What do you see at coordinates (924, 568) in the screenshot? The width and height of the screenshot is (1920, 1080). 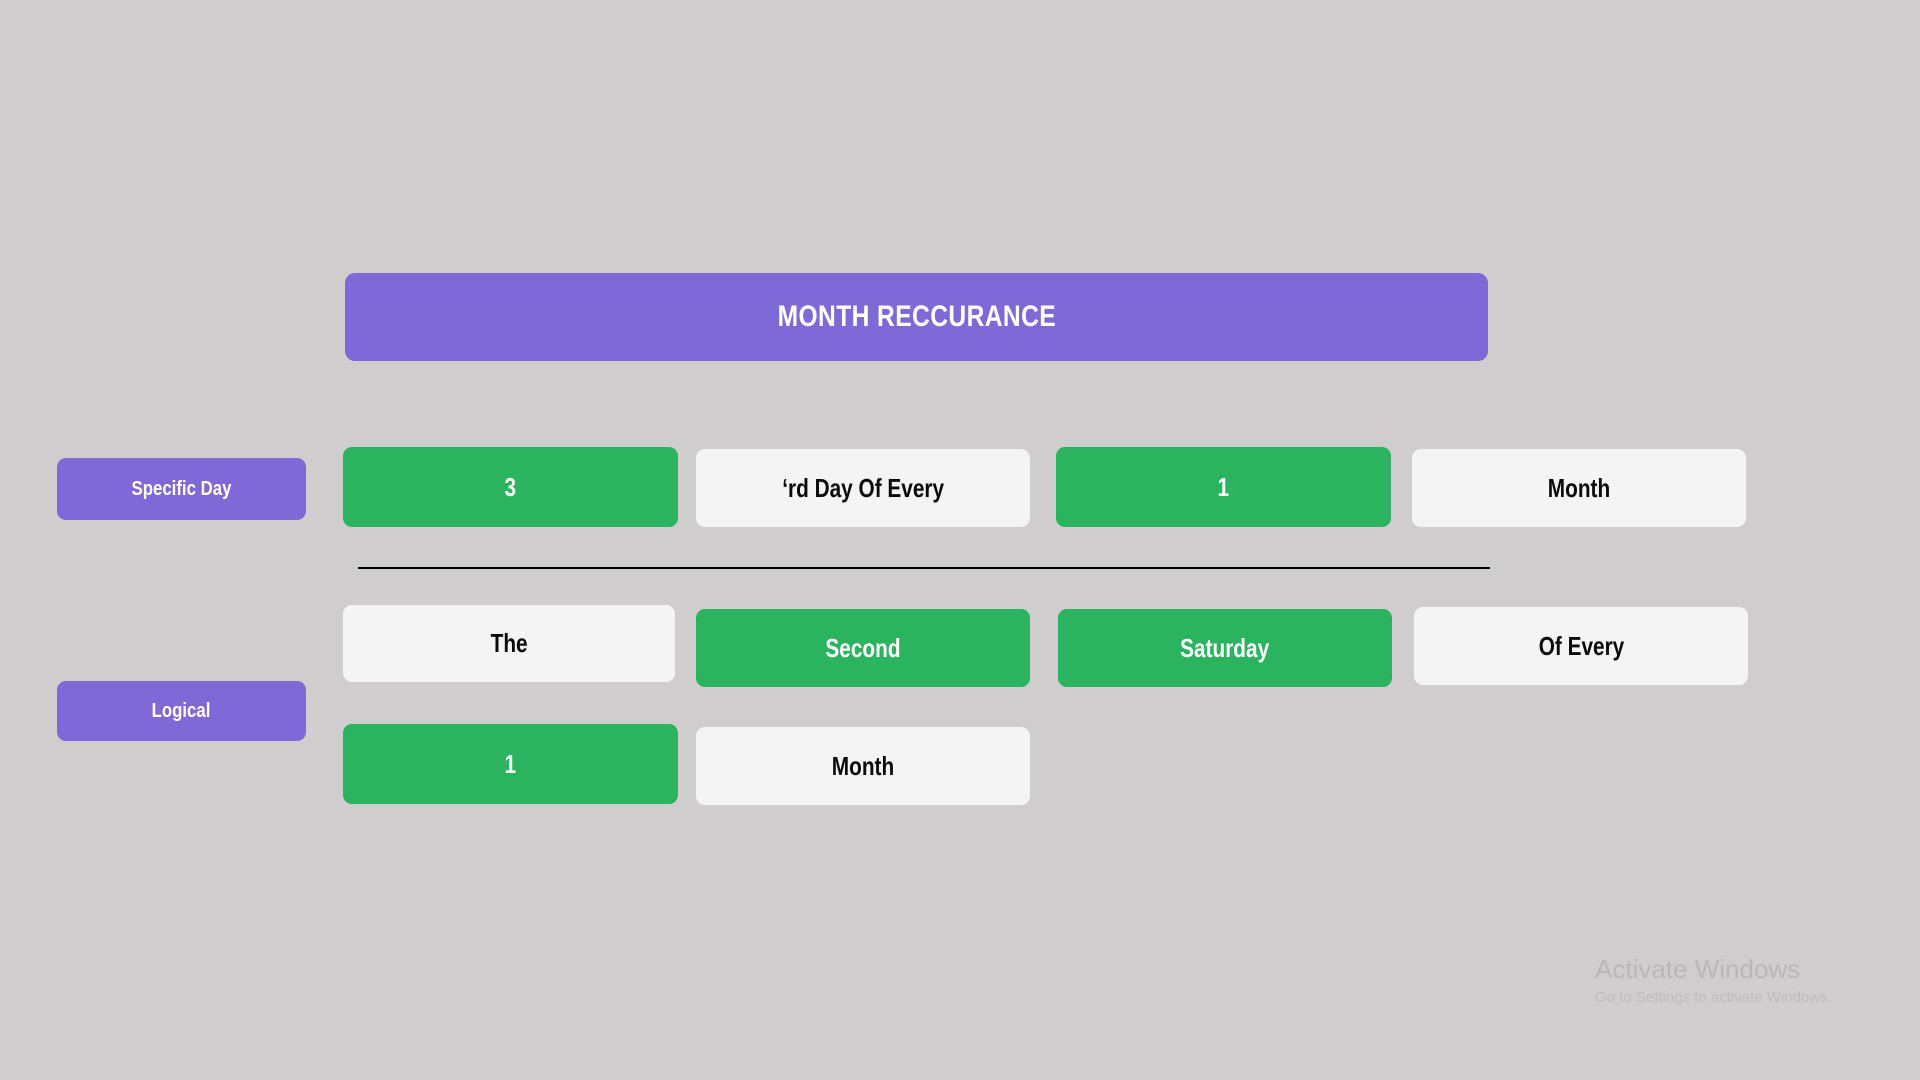 I see `section-divider` at bounding box center [924, 568].